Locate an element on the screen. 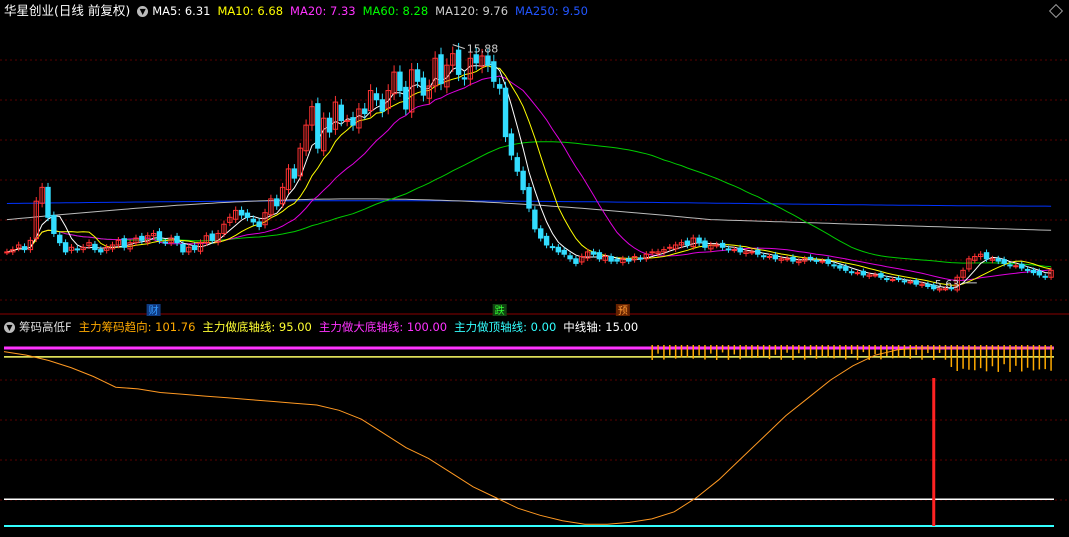  ma20-label: MA20: 7.33 is located at coordinates (323, 11).